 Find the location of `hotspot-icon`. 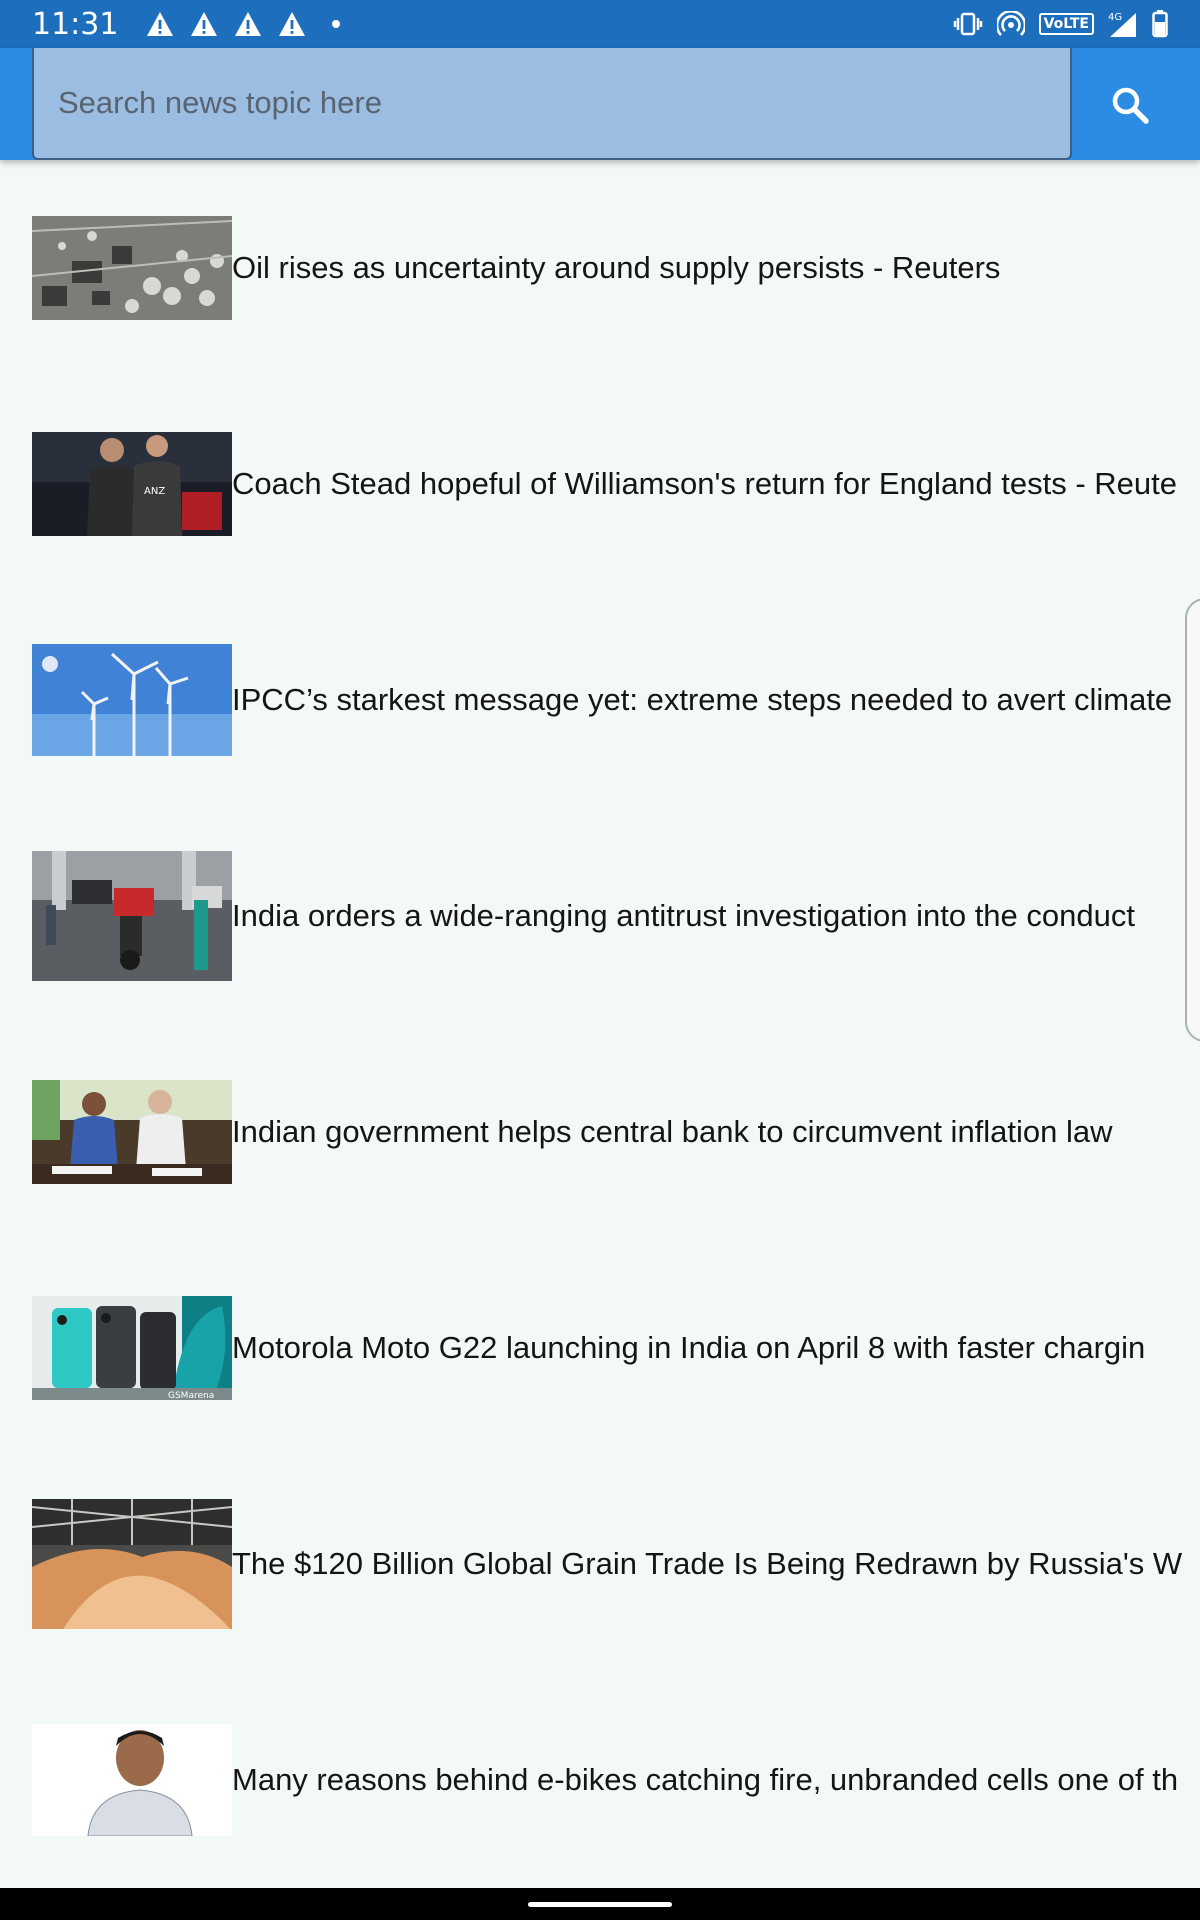

hotspot-icon is located at coordinates (1010, 23).